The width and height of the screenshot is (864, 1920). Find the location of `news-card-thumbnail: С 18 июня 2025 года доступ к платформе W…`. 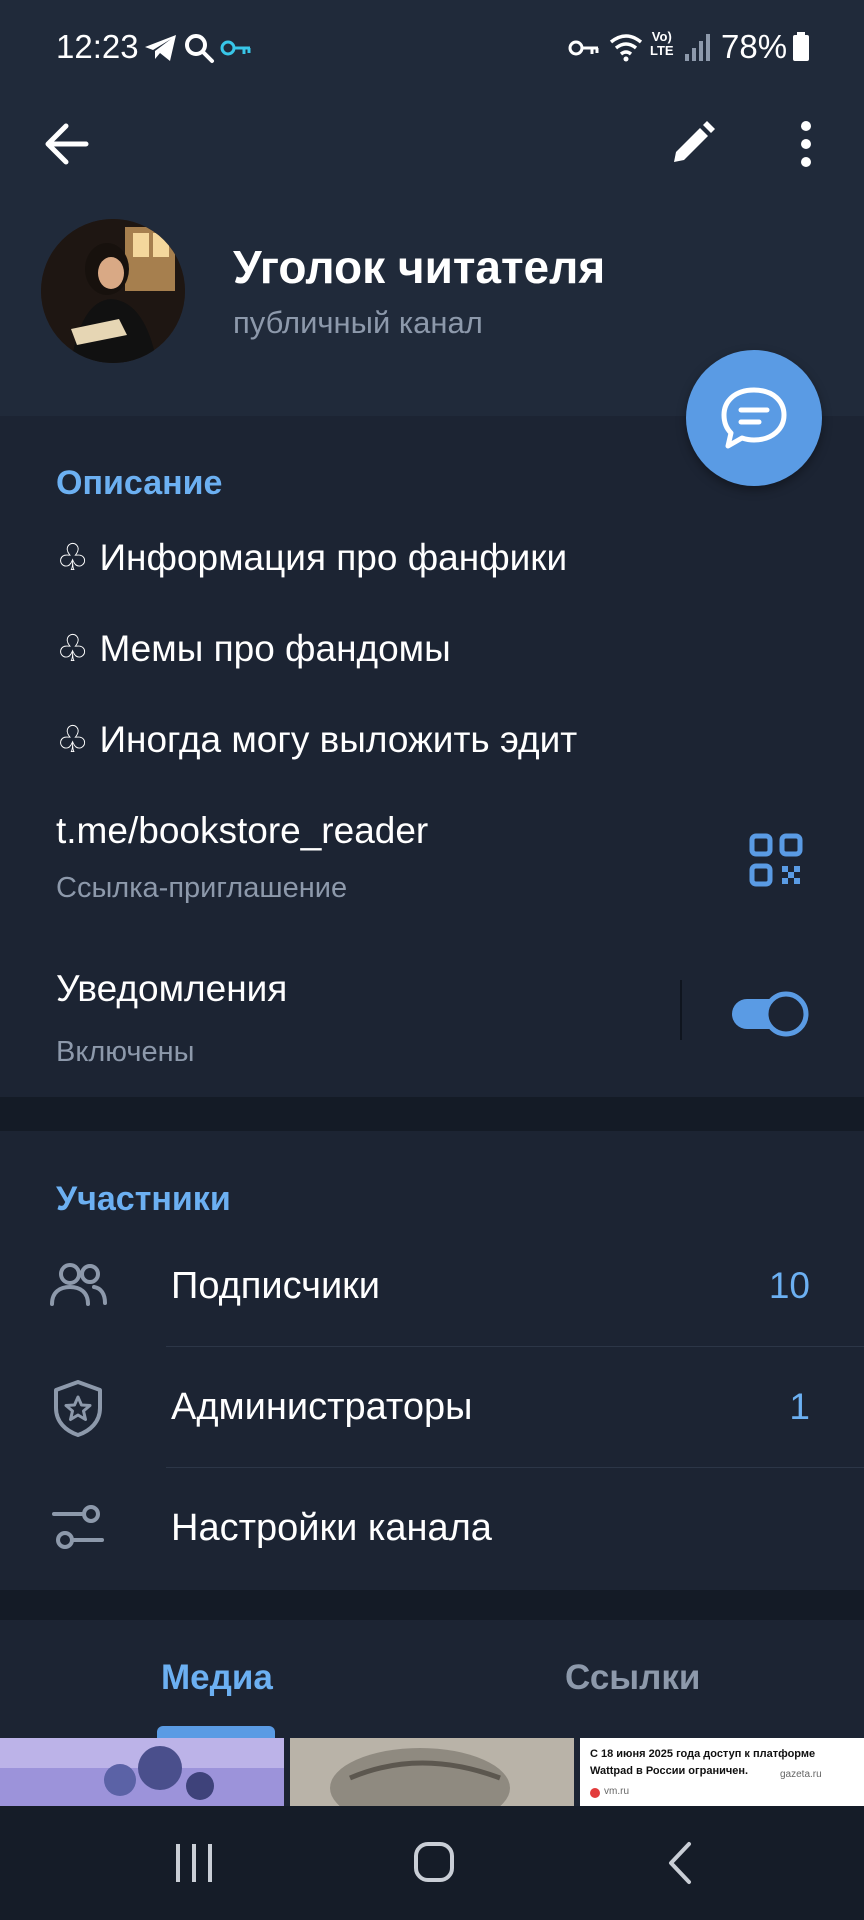

news-card-thumbnail: С 18 июня 2025 года доступ к платформе W… is located at coordinates (722, 1772).